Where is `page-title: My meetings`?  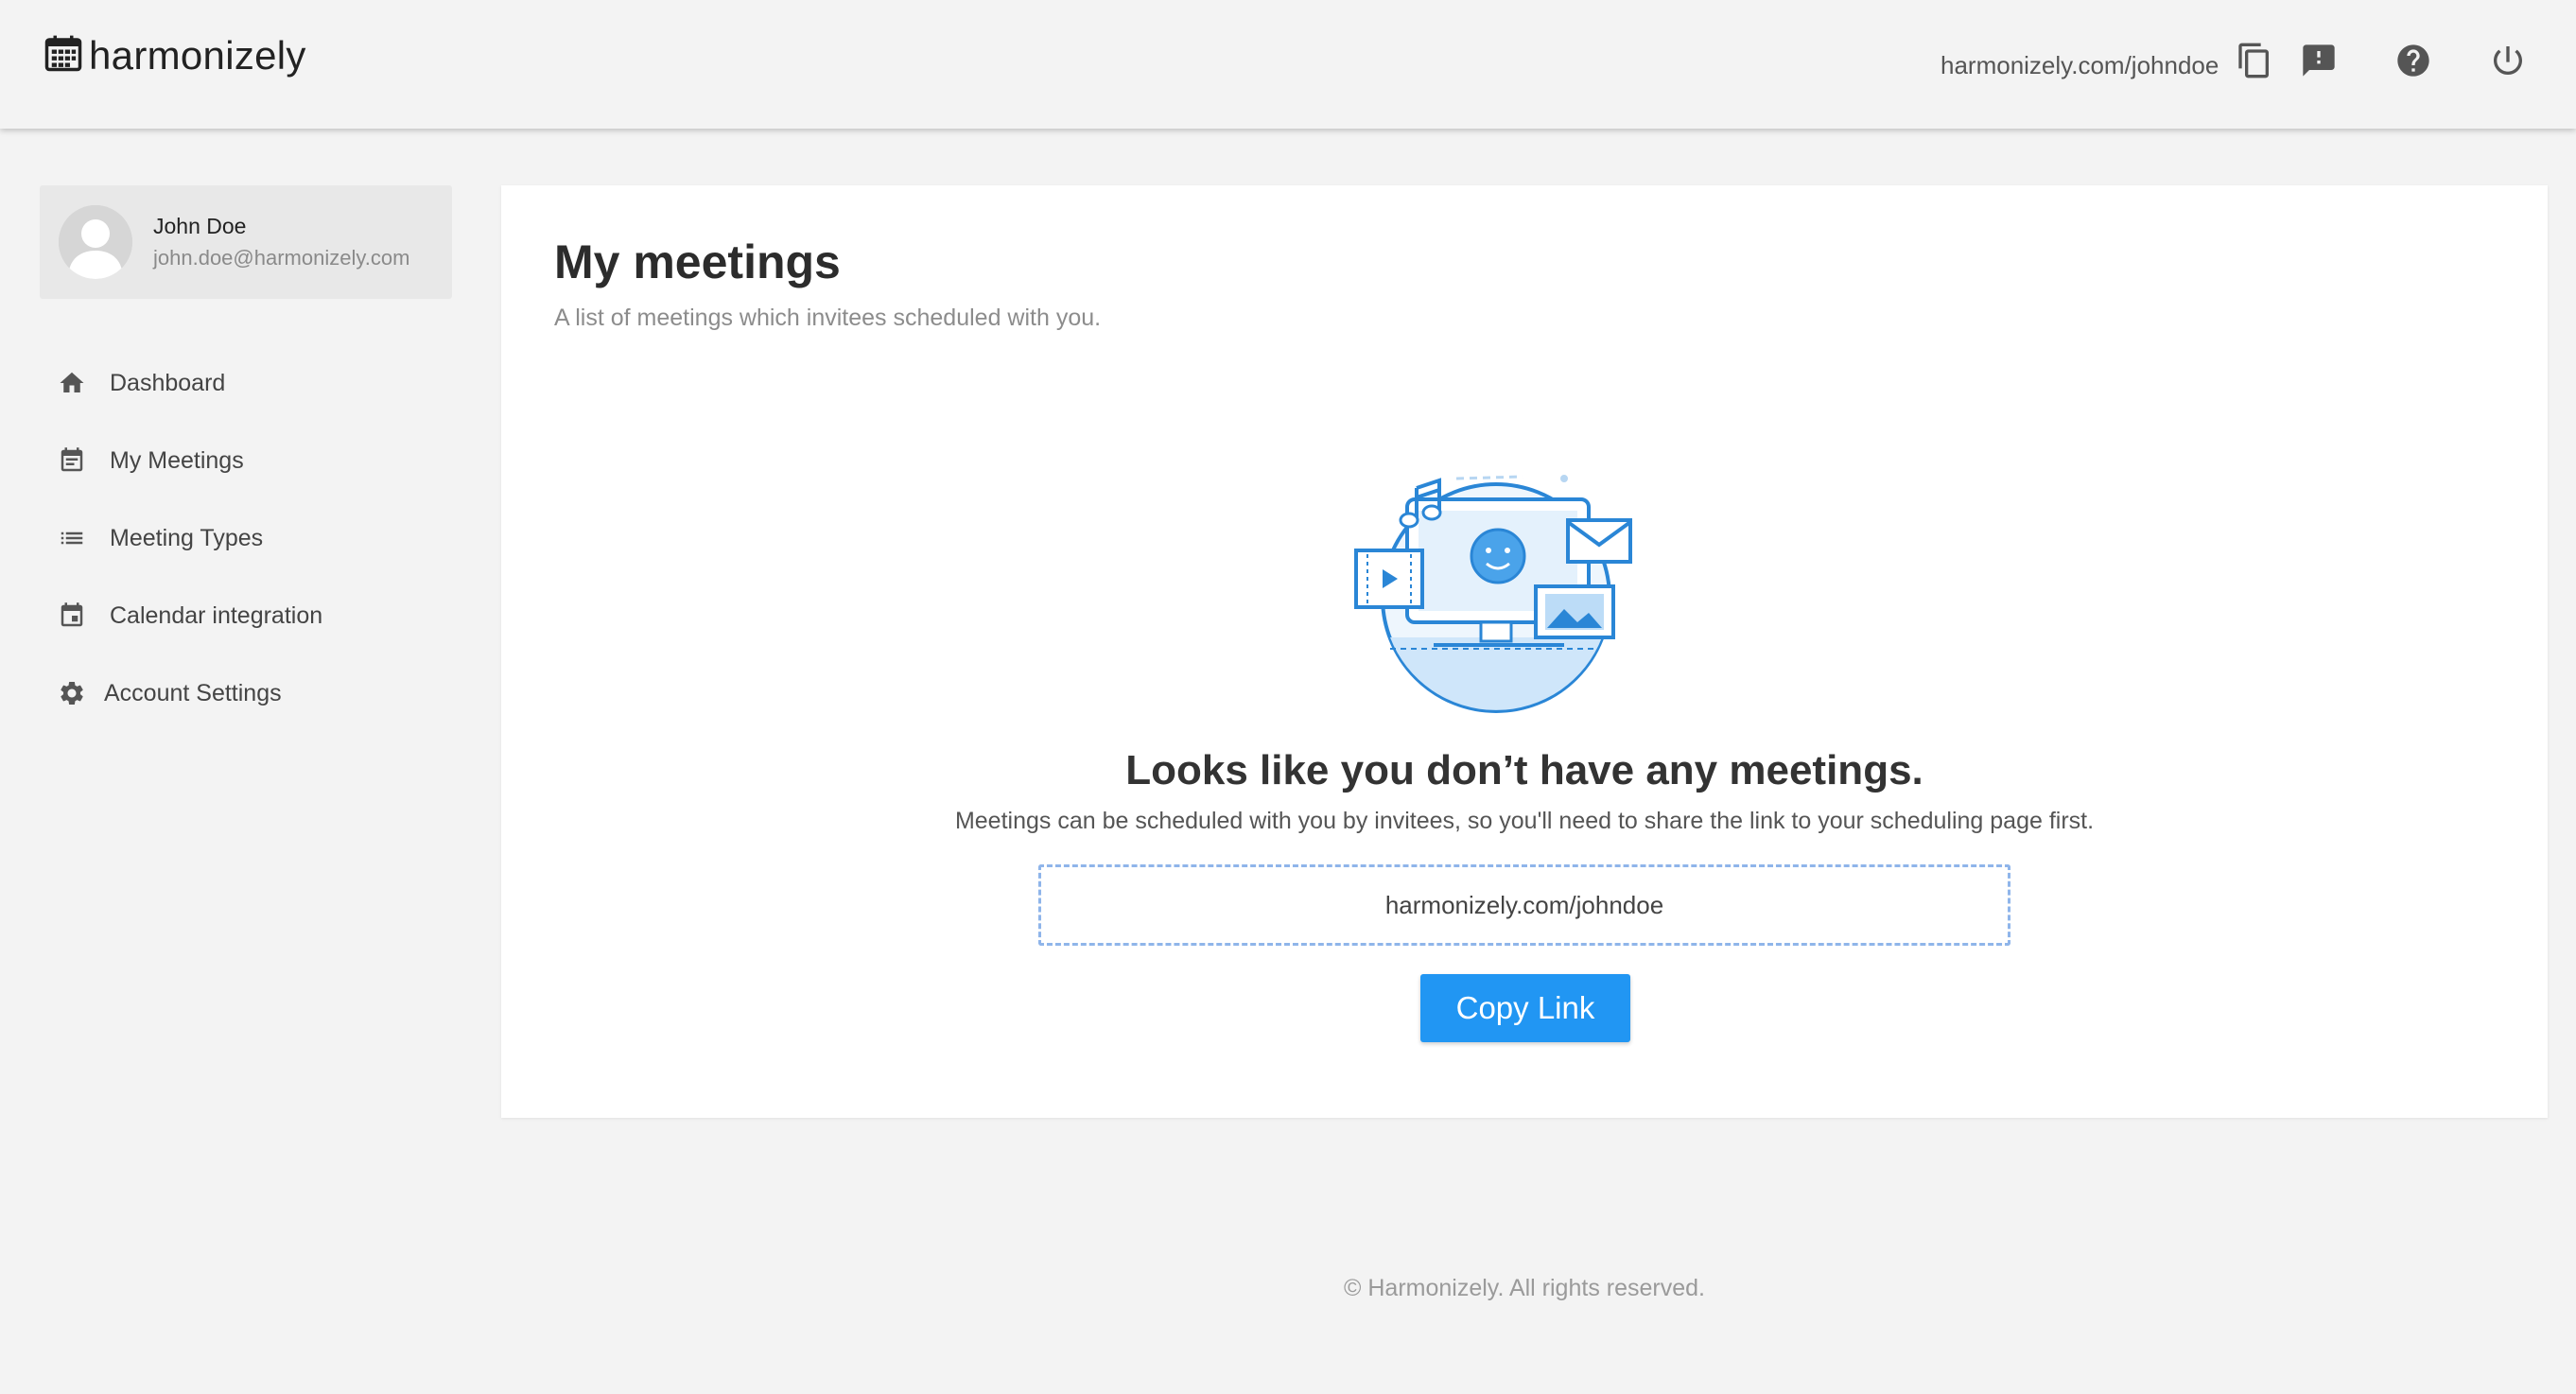
page-title: My meetings is located at coordinates (697, 261).